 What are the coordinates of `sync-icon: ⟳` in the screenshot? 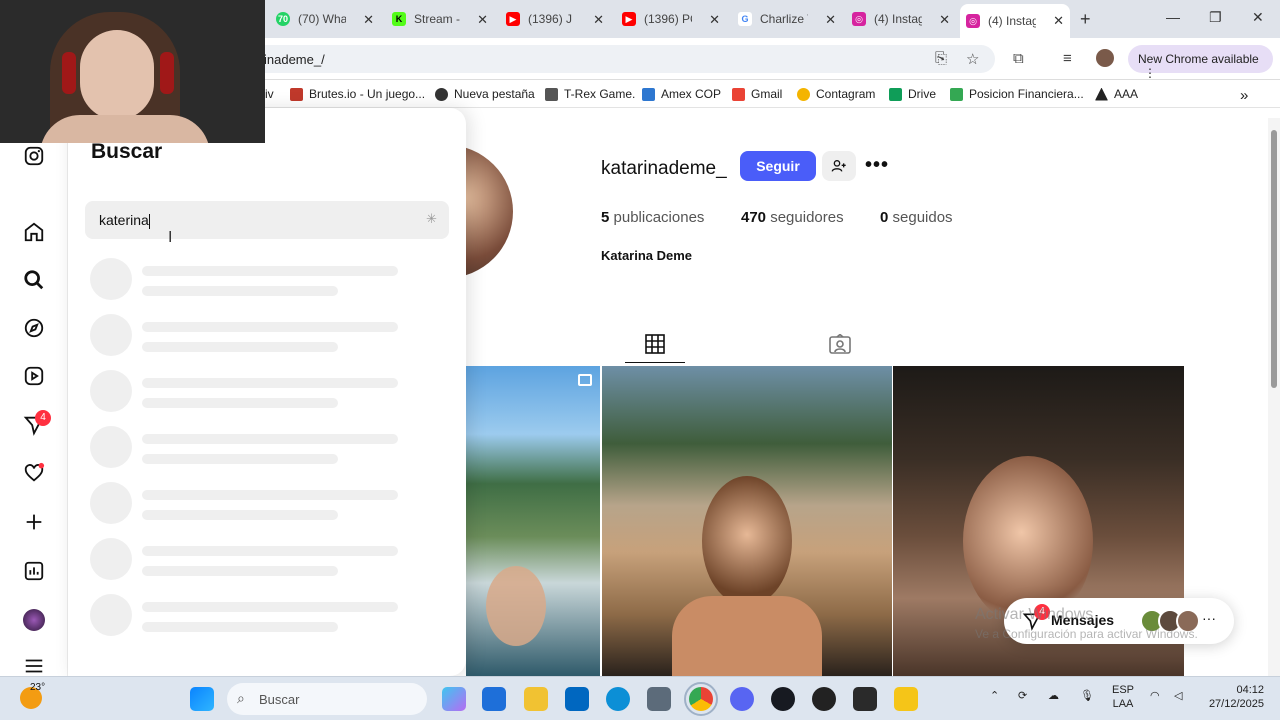 It's located at (1022, 696).